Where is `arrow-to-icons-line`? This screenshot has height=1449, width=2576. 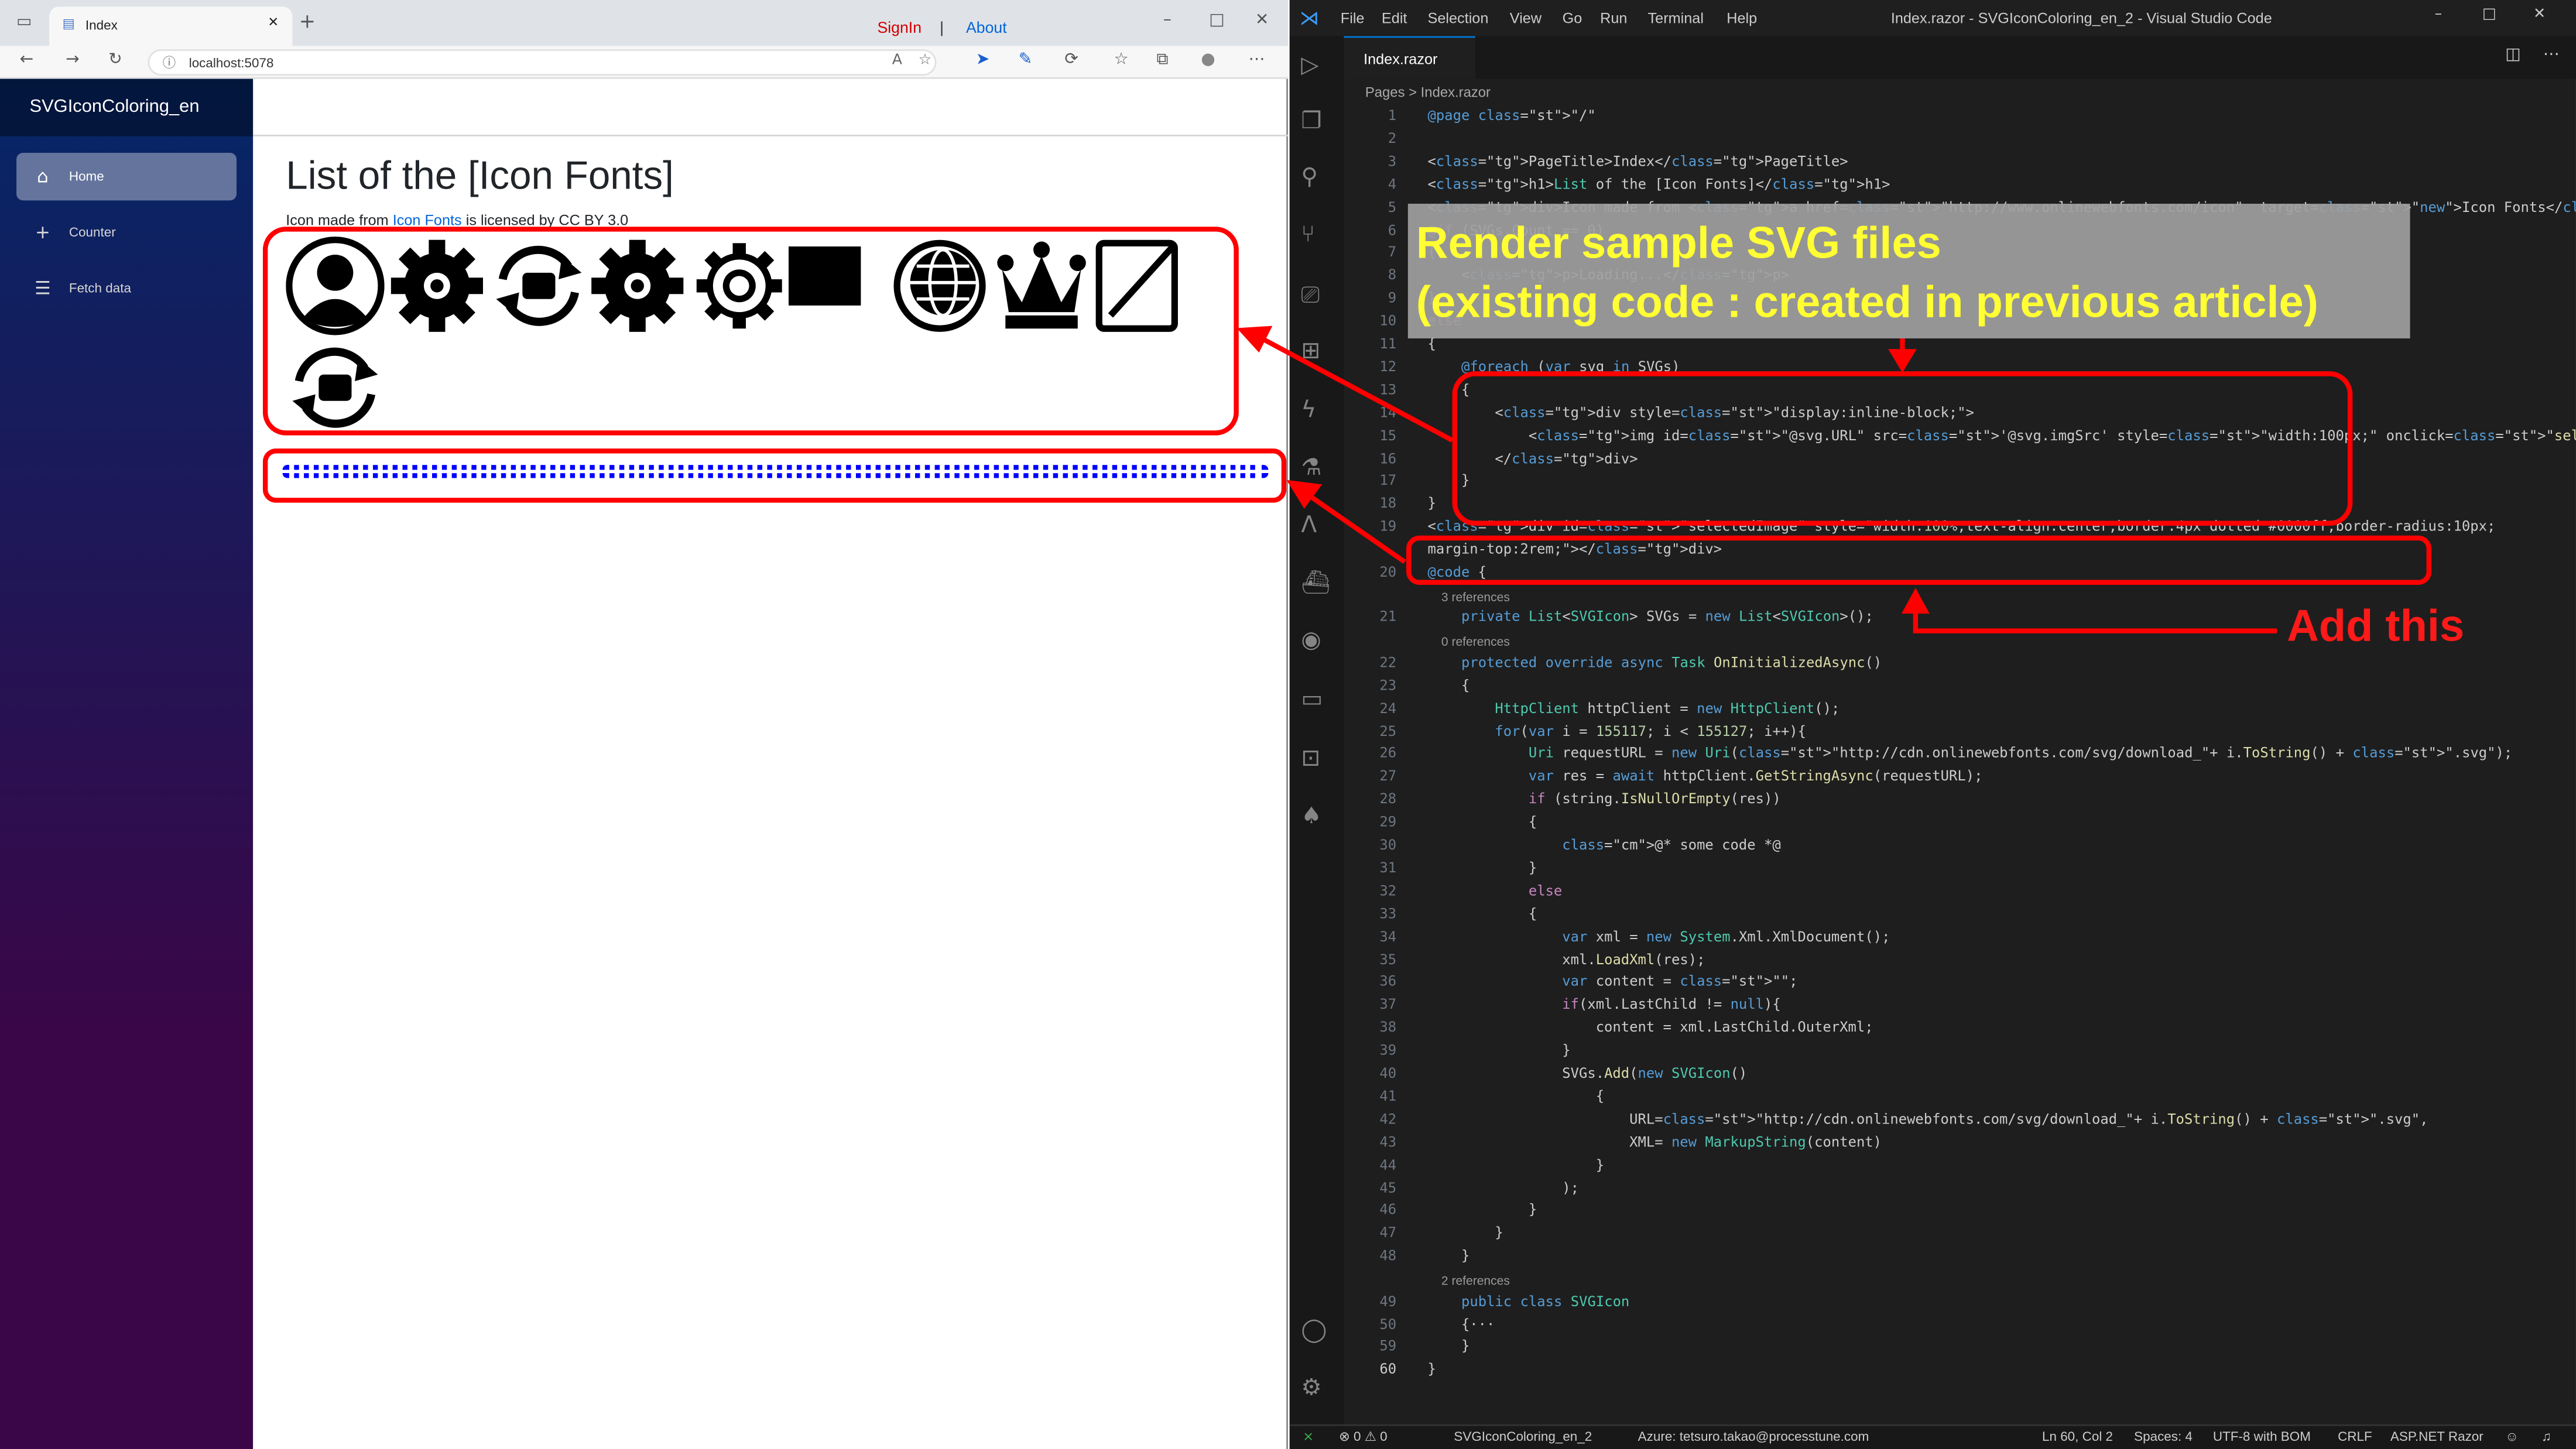
arrow-to-icons-line is located at coordinates (1357, 389).